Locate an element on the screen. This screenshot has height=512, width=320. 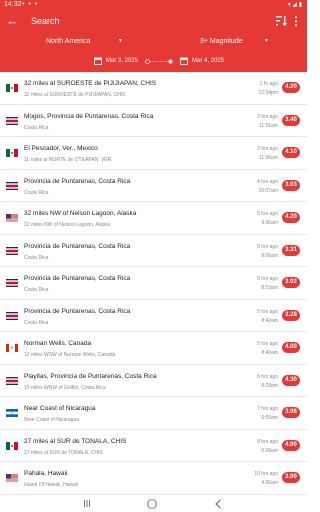
nav-back-icon is located at coordinates (218, 504).